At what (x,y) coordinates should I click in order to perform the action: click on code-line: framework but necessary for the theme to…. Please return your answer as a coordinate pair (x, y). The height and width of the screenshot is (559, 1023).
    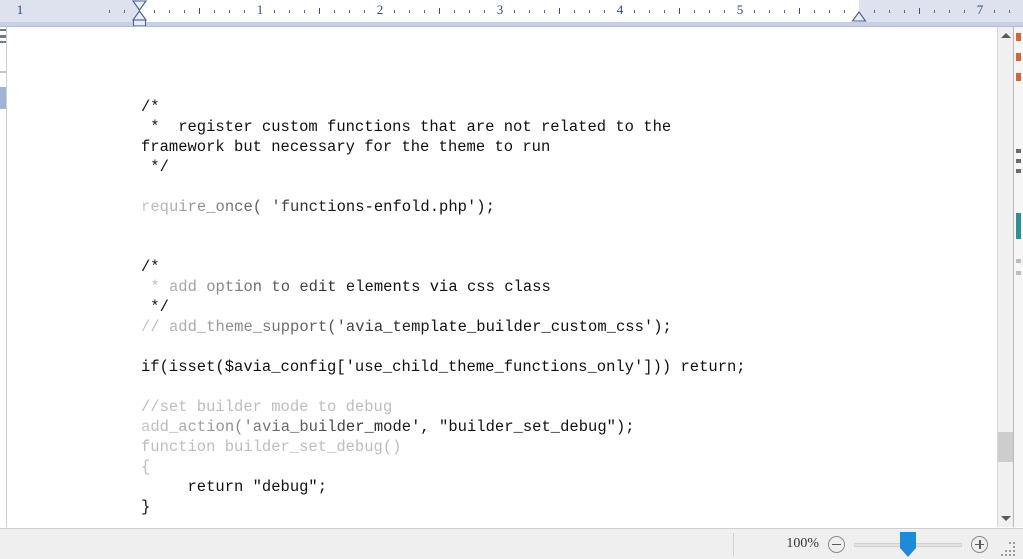
    Looking at the image, I should click on (443, 147).